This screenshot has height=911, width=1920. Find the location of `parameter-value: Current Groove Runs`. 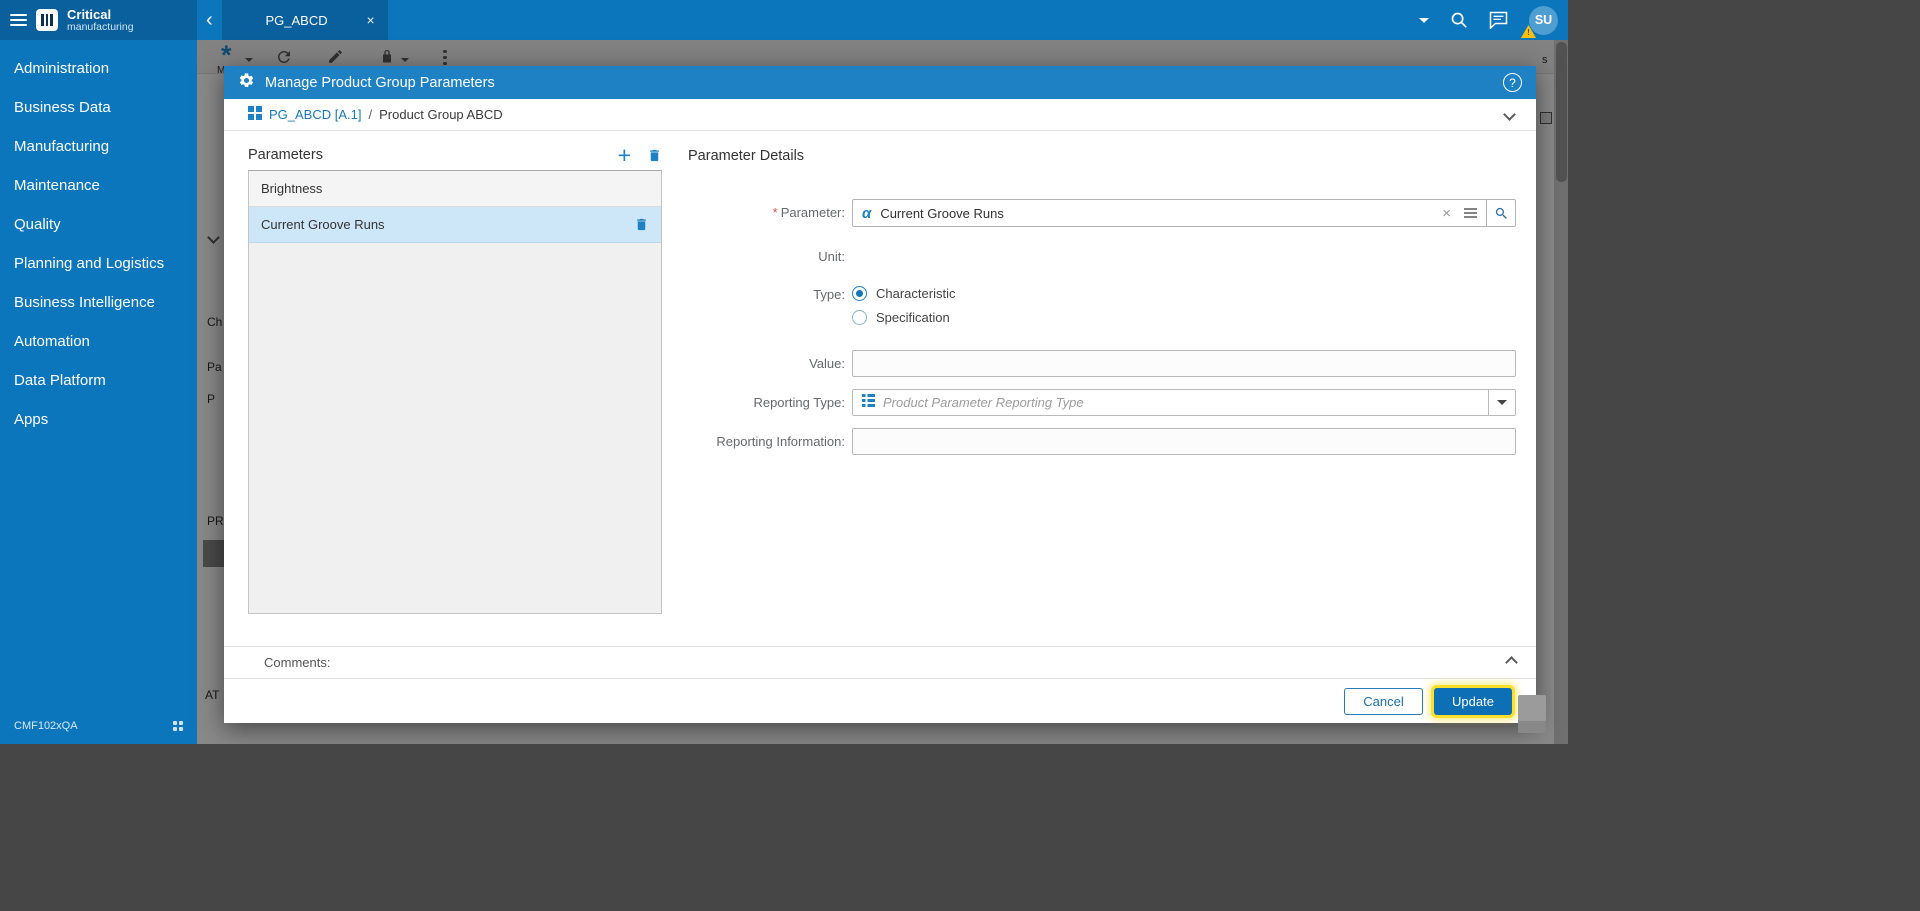

parameter-value: Current Groove Runs is located at coordinates (942, 213).